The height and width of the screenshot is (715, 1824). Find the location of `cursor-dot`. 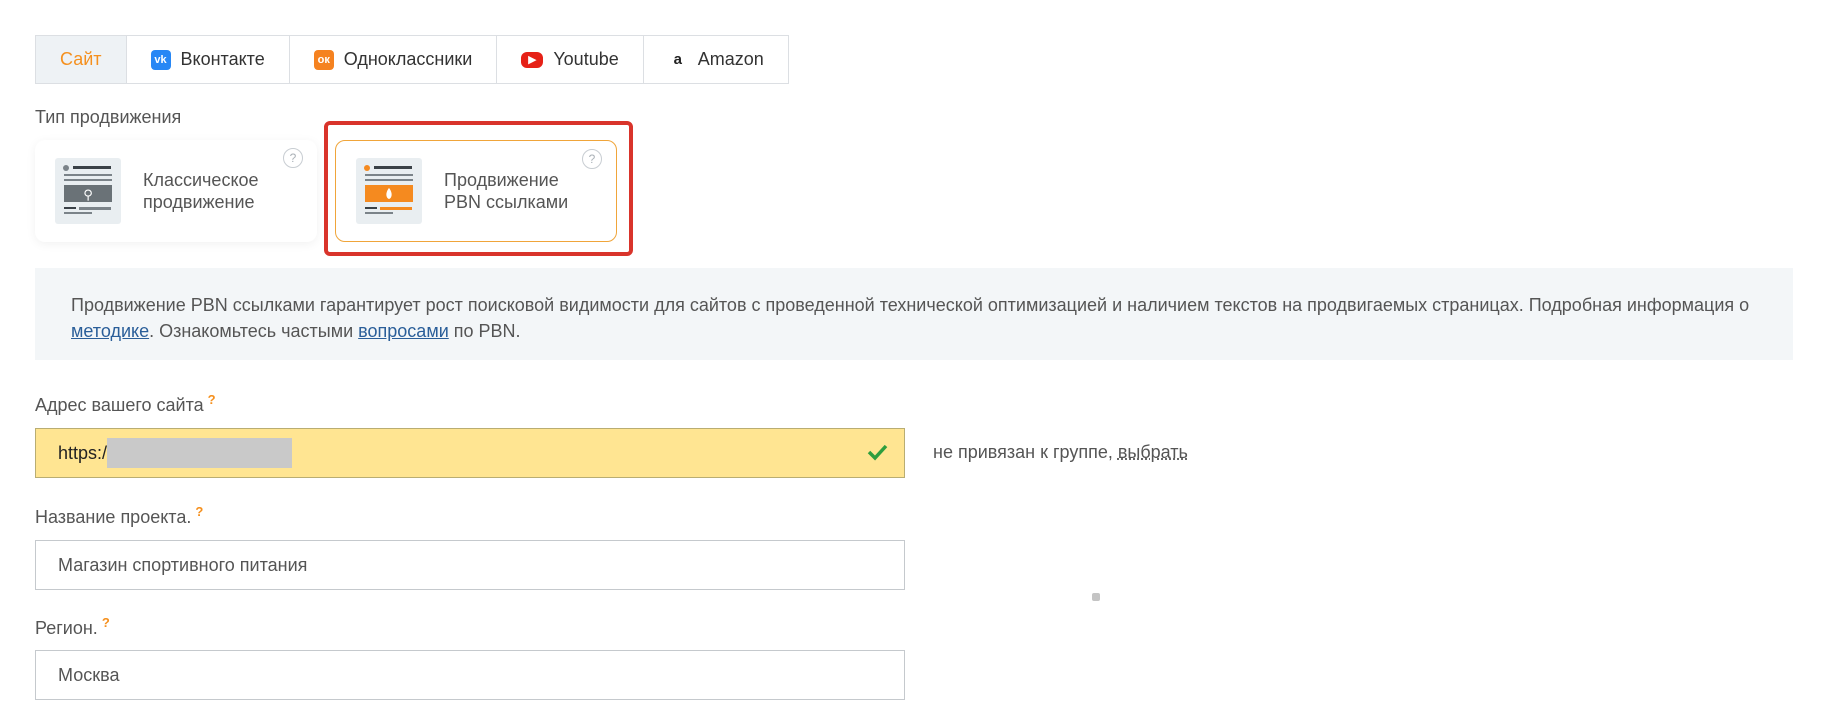

cursor-dot is located at coordinates (1096, 597).